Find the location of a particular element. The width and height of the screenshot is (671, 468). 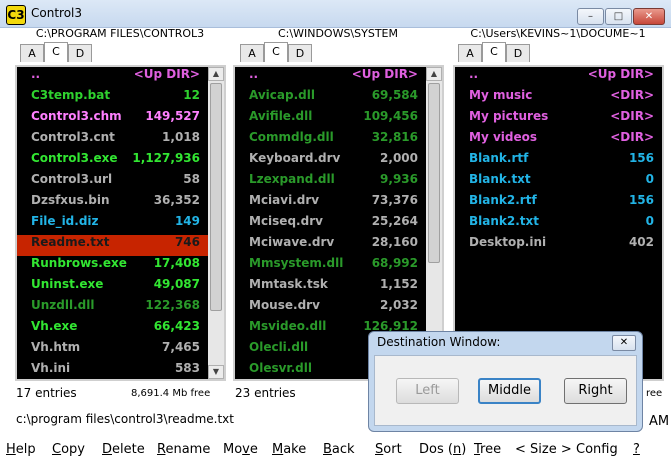

maximize-button: □ is located at coordinates (618, 16).